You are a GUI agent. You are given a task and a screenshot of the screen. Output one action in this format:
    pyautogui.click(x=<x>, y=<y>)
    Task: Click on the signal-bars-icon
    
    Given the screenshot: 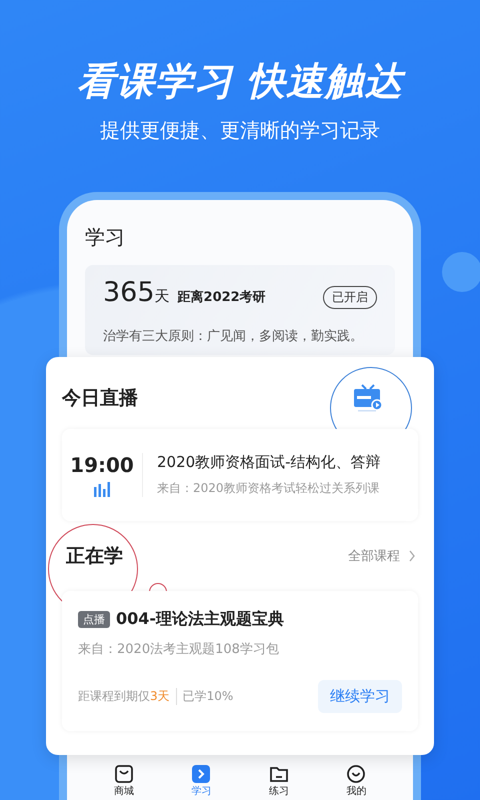 What is the action you would take?
    pyautogui.click(x=102, y=489)
    